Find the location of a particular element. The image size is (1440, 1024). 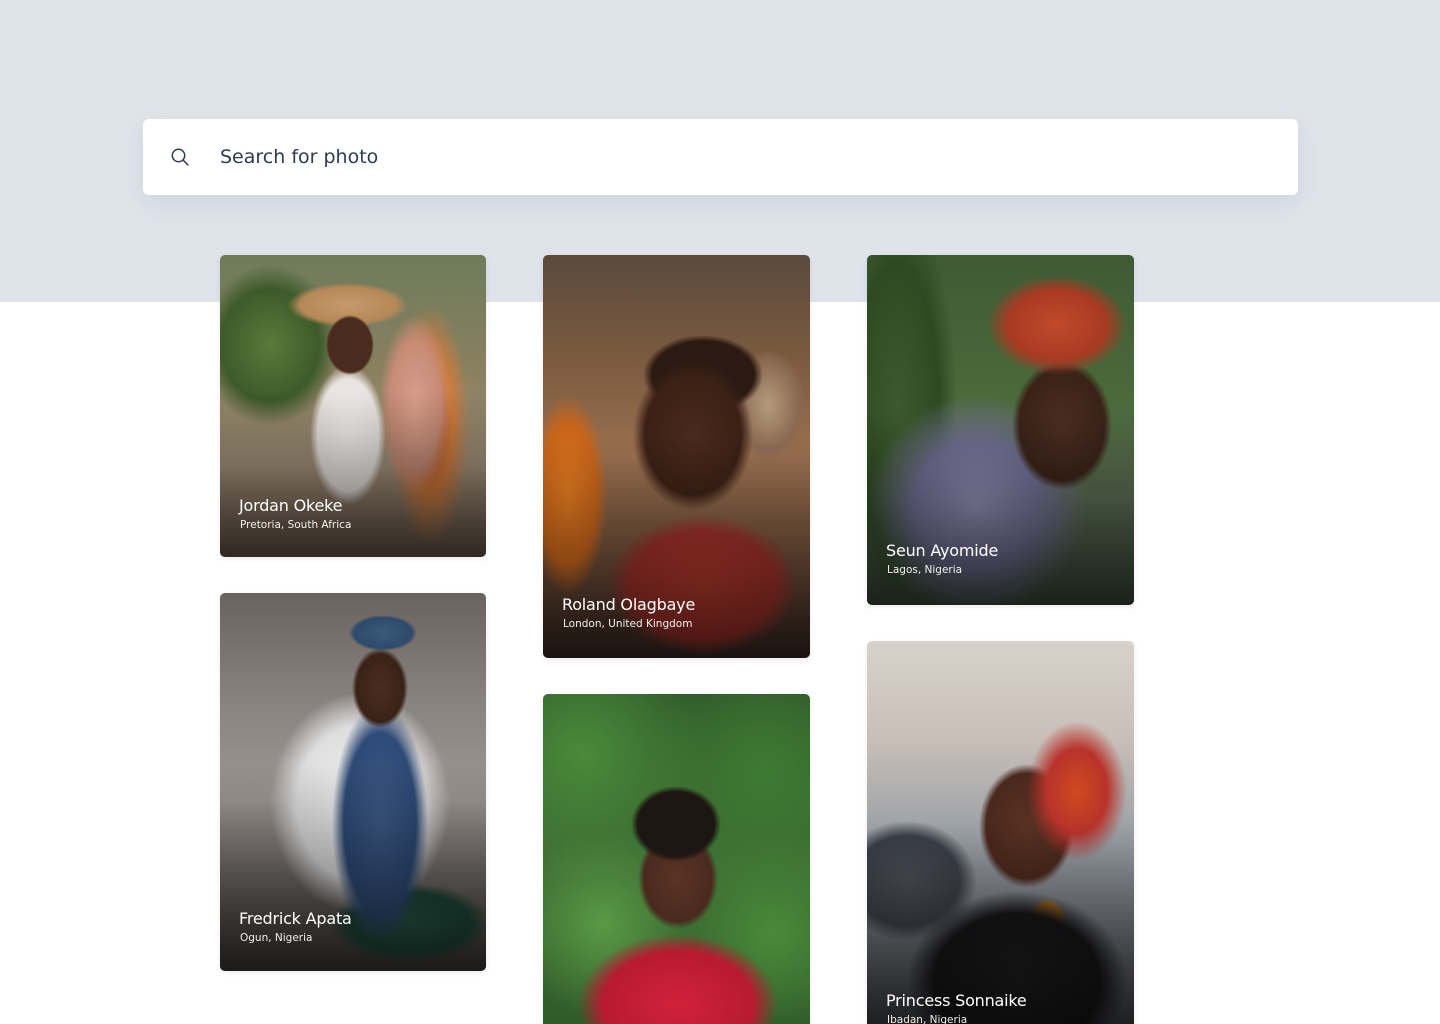

photo-card-name: Roland Olagbaye is located at coordinates (629, 604).